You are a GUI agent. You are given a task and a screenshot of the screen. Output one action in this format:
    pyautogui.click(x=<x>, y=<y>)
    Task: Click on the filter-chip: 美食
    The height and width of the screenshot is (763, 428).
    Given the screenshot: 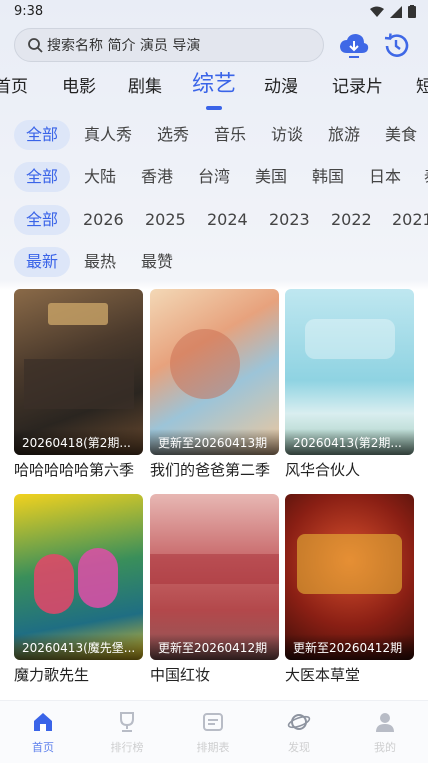 What is the action you would take?
    pyautogui.click(x=401, y=135)
    